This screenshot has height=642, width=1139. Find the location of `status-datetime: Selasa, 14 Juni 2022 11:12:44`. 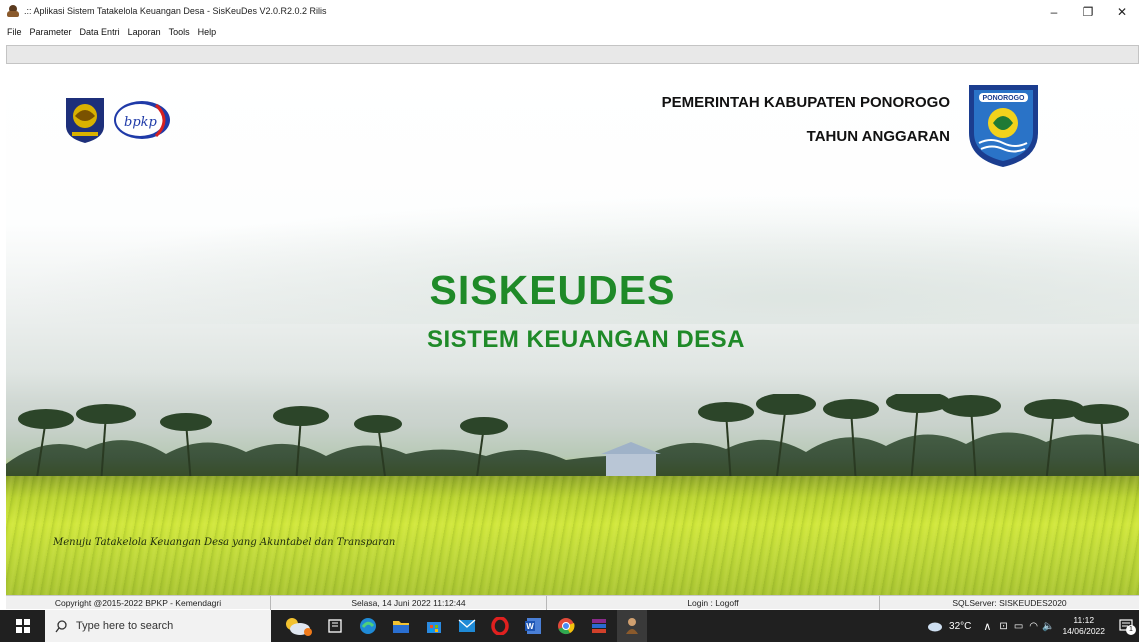

status-datetime: Selasa, 14 Juni 2022 11:12:44 is located at coordinates (409, 603).